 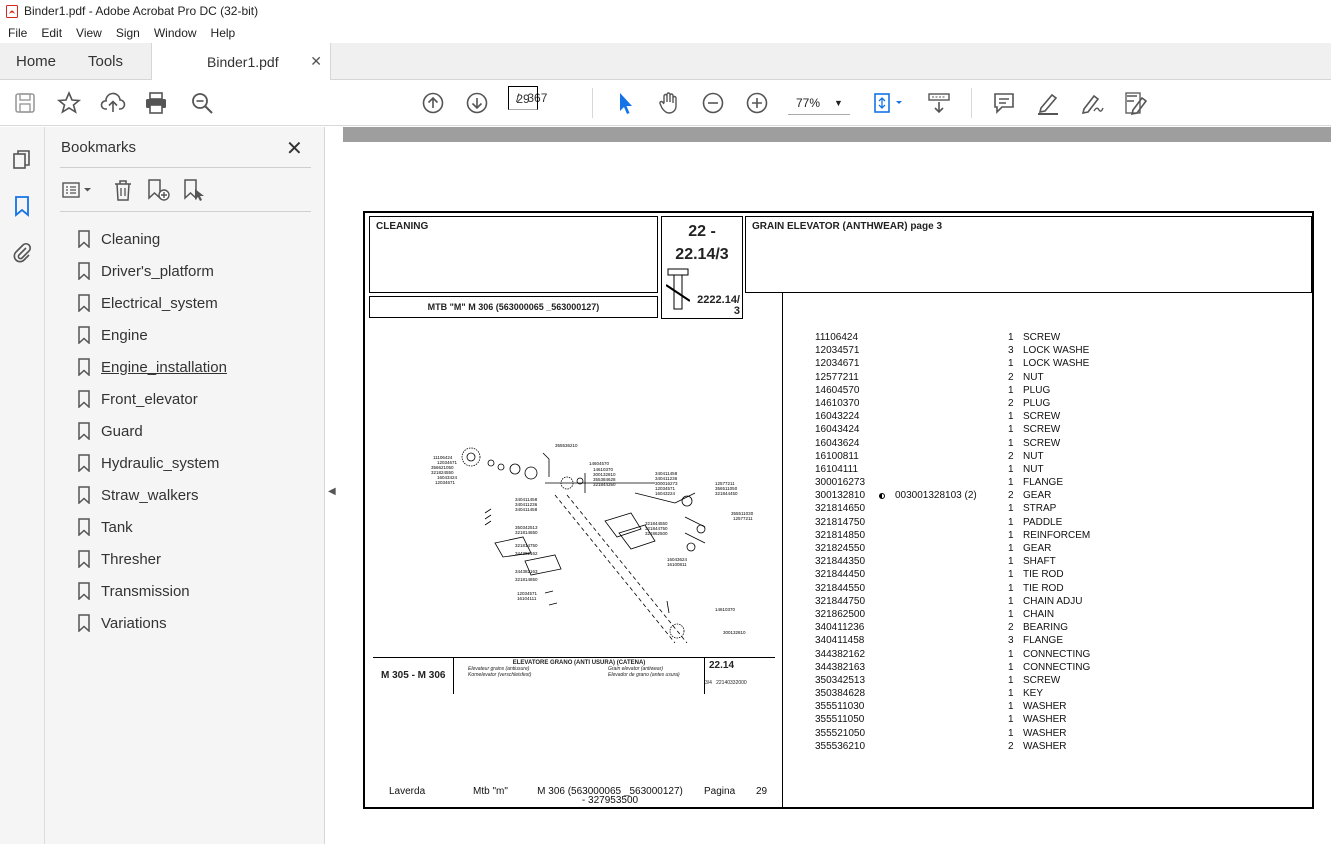 I want to click on fill-sign-icon, so click(x=1136, y=103).